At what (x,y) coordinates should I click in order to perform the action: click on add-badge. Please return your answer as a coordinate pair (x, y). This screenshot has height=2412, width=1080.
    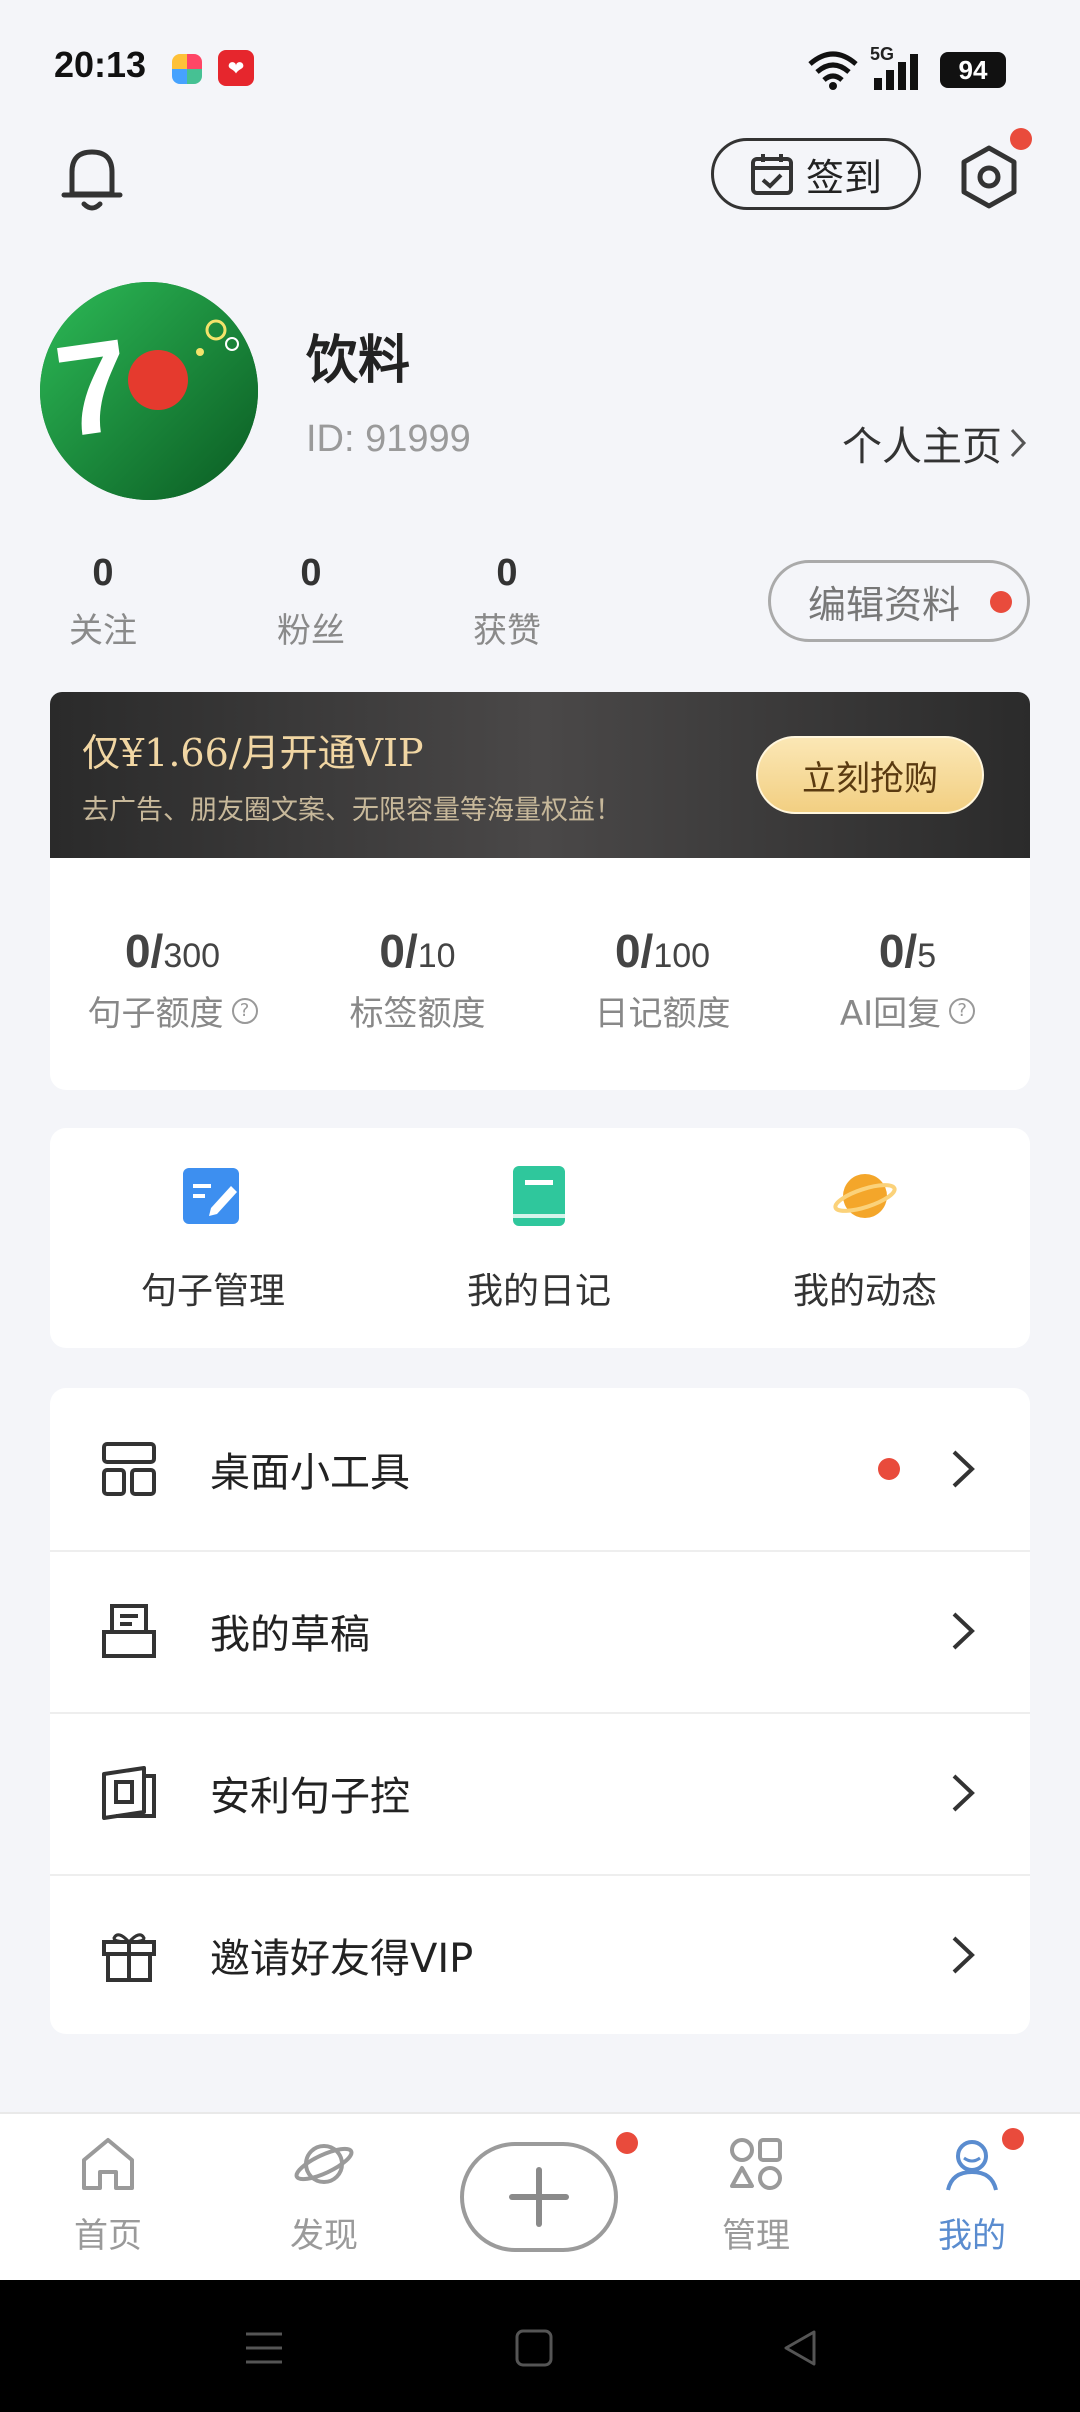
    Looking at the image, I should click on (627, 2143).